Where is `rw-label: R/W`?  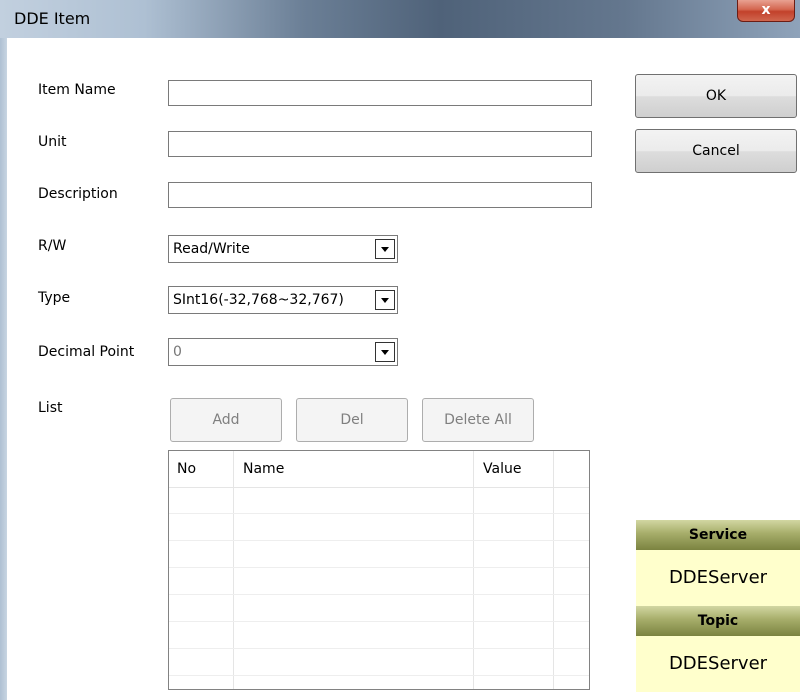
rw-label: R/W is located at coordinates (52, 246).